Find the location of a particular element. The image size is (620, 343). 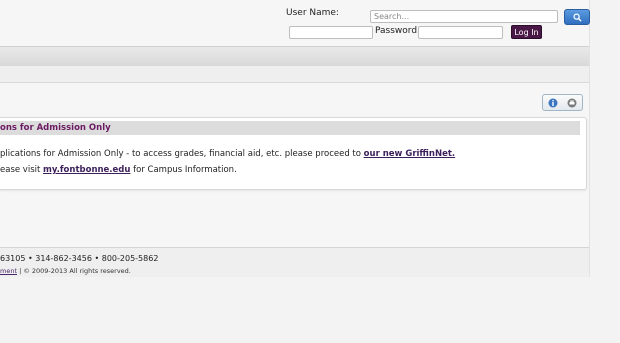

print-icon is located at coordinates (572, 102).